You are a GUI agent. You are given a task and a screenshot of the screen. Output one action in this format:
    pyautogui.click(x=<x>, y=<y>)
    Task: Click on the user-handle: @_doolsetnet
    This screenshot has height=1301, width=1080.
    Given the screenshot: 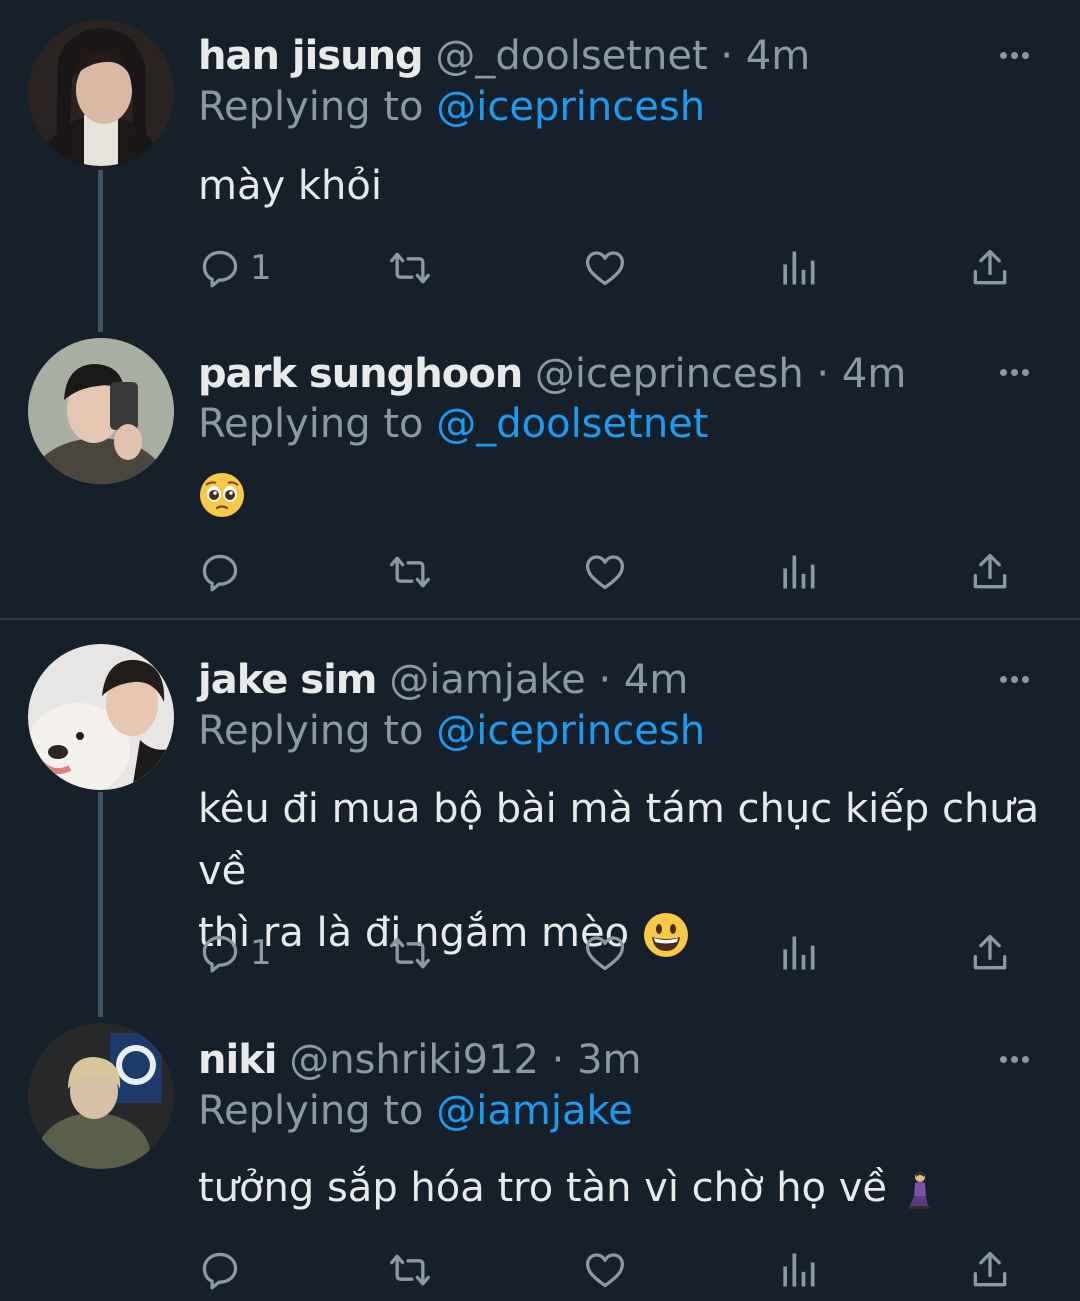 What is the action you would take?
    pyautogui.click(x=571, y=56)
    